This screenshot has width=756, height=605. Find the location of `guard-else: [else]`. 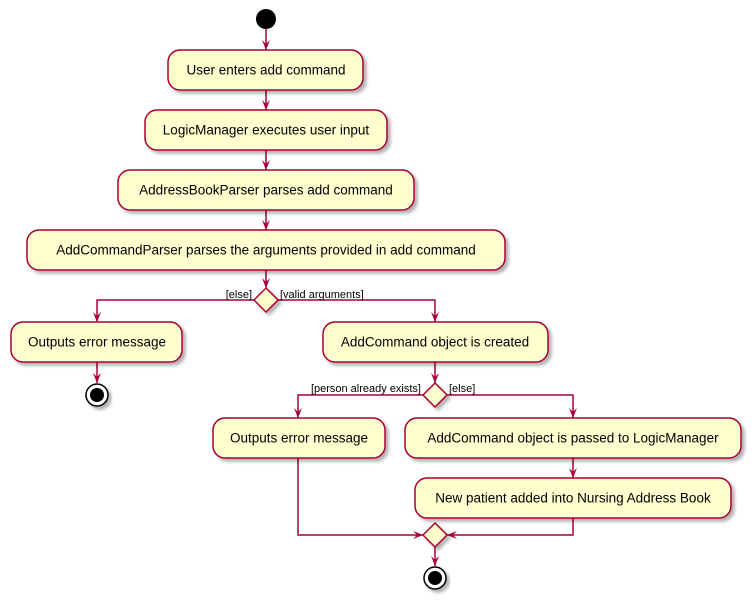

guard-else: [else] is located at coordinates (239, 295).